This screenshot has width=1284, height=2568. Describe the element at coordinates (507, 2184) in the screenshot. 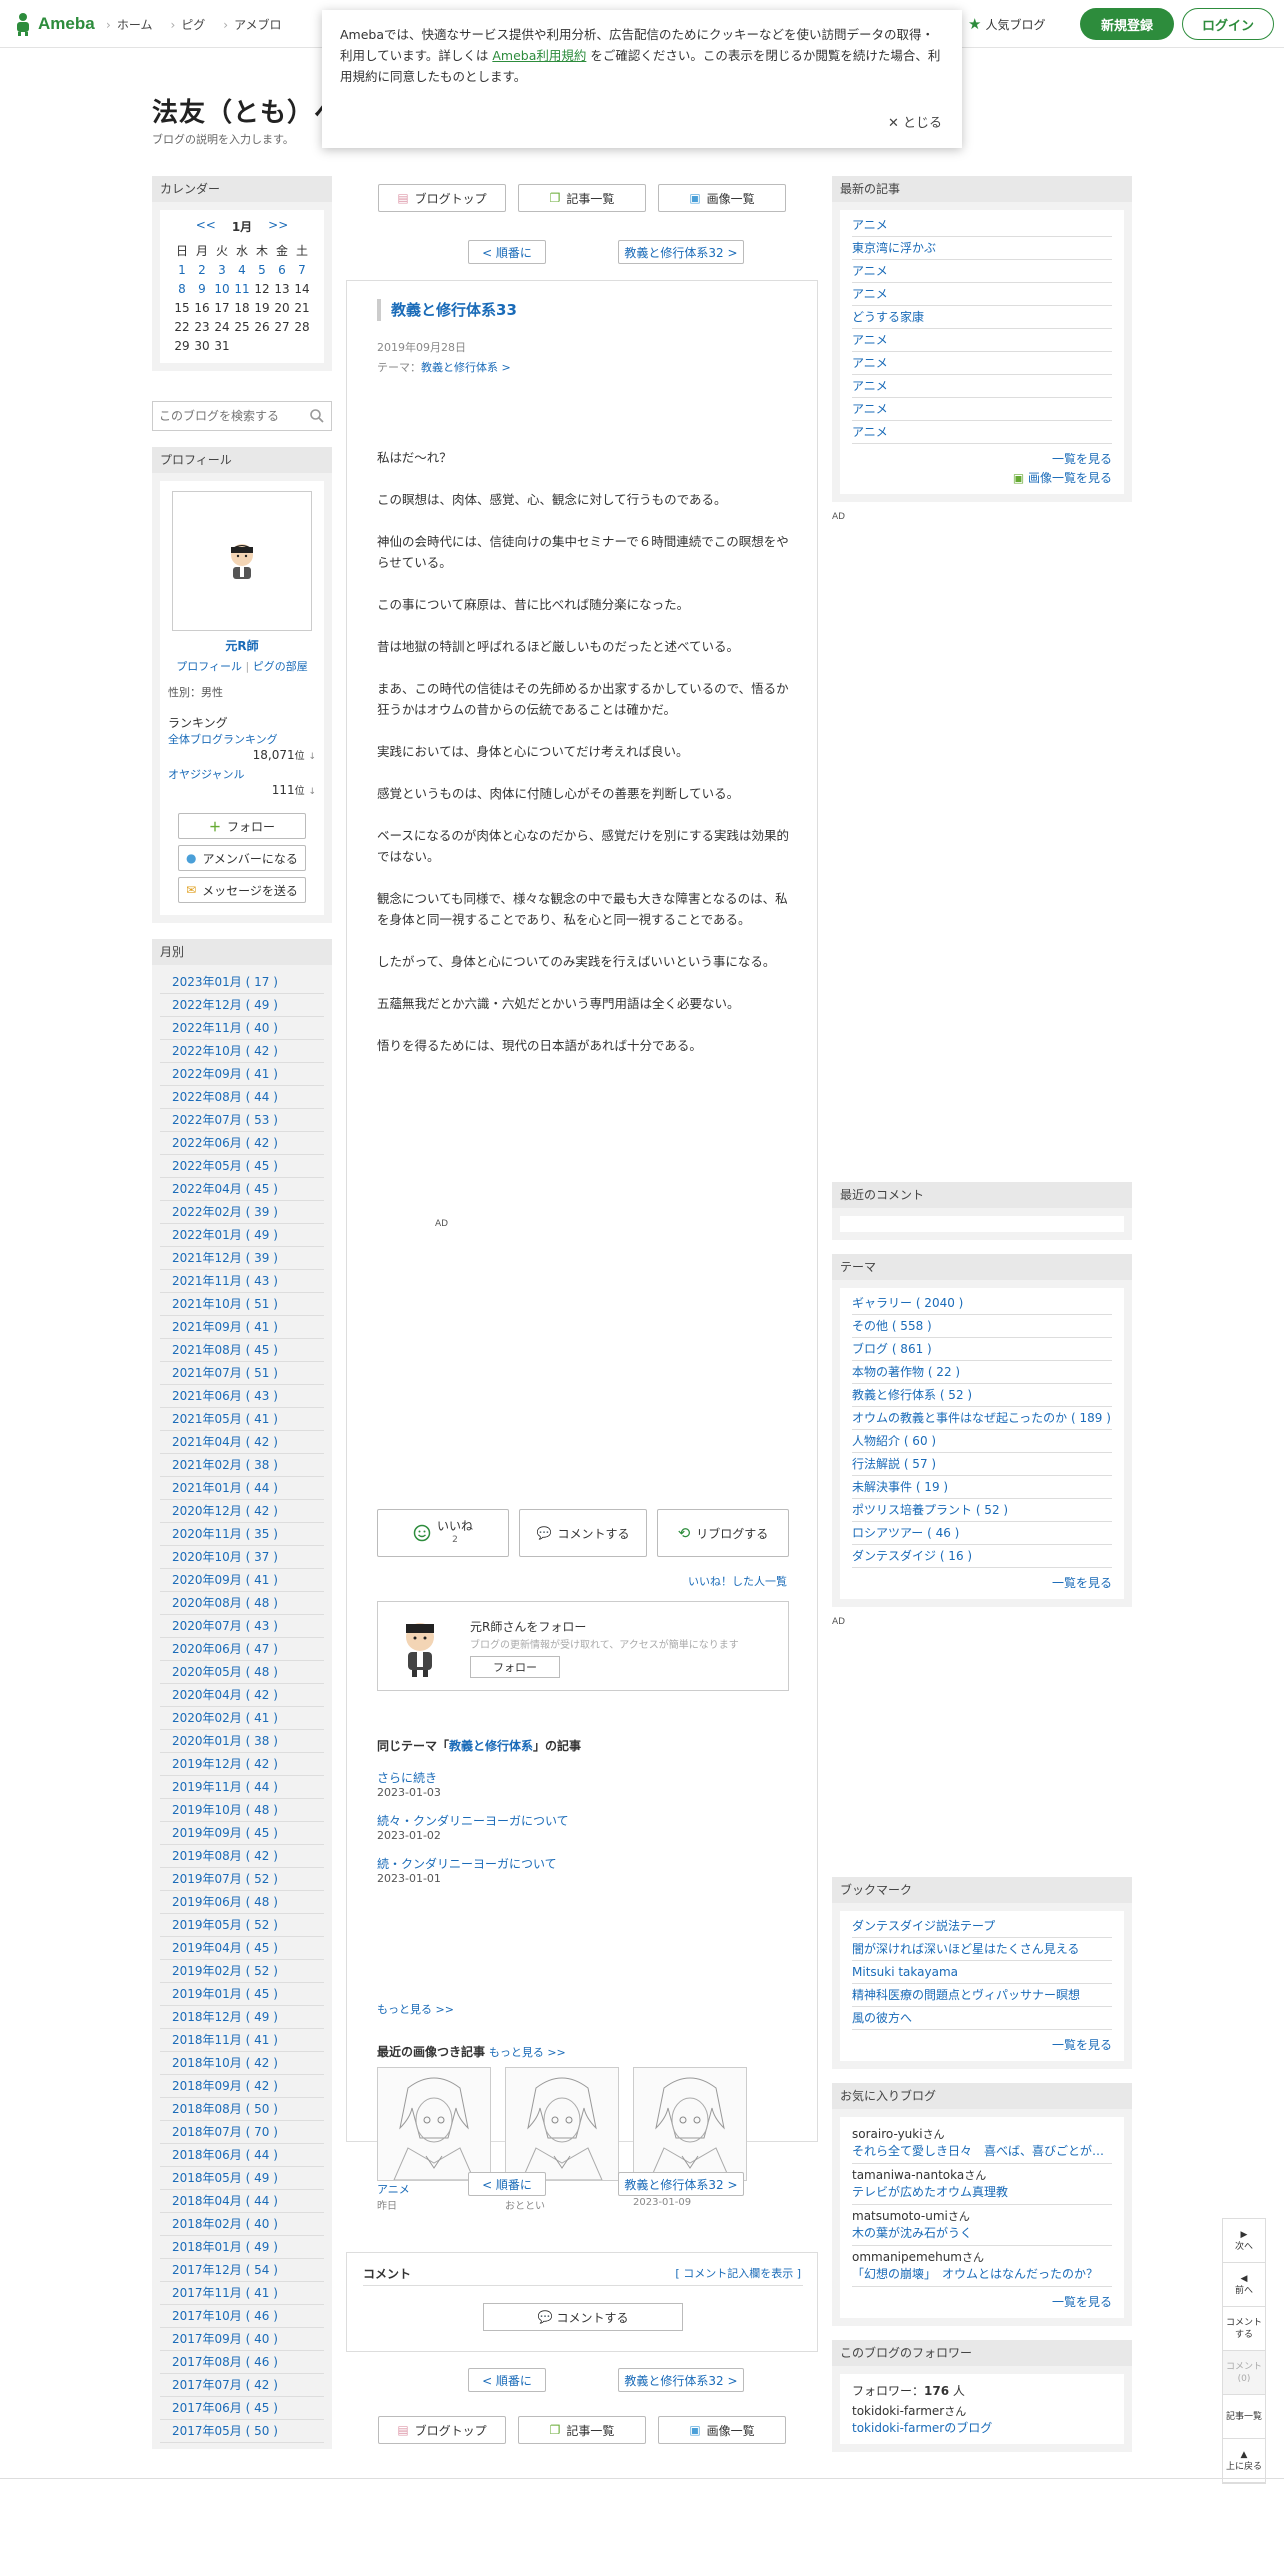

I see `prev-entry-button-bottom: < 順番に` at that location.